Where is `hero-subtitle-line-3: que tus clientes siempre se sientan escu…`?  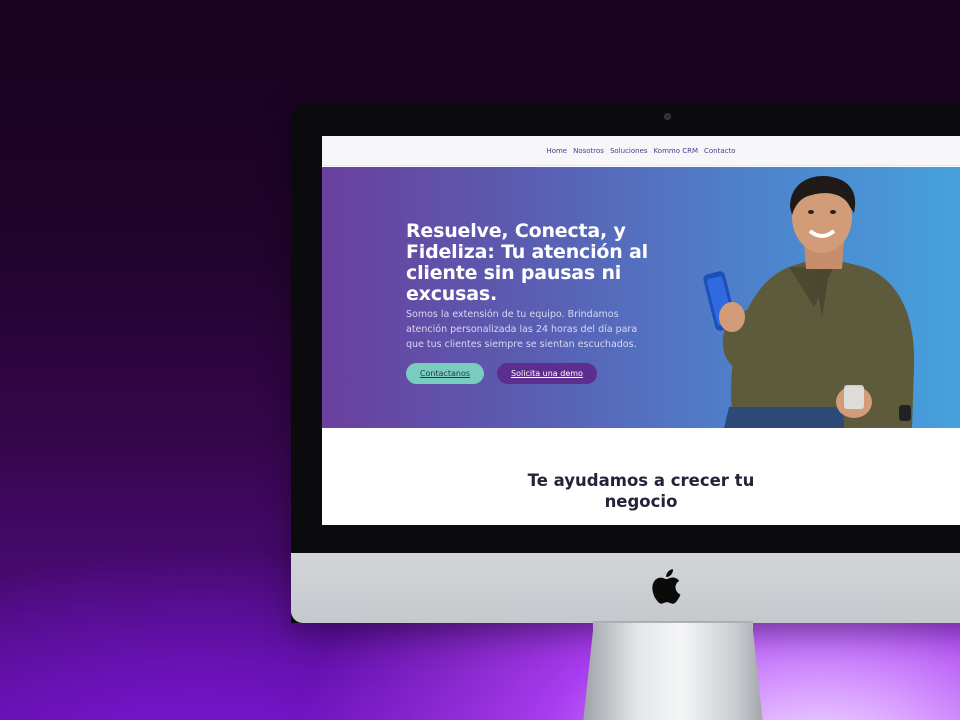 hero-subtitle-line-3: que tus clientes siempre se sientan escu… is located at coordinates (521, 344).